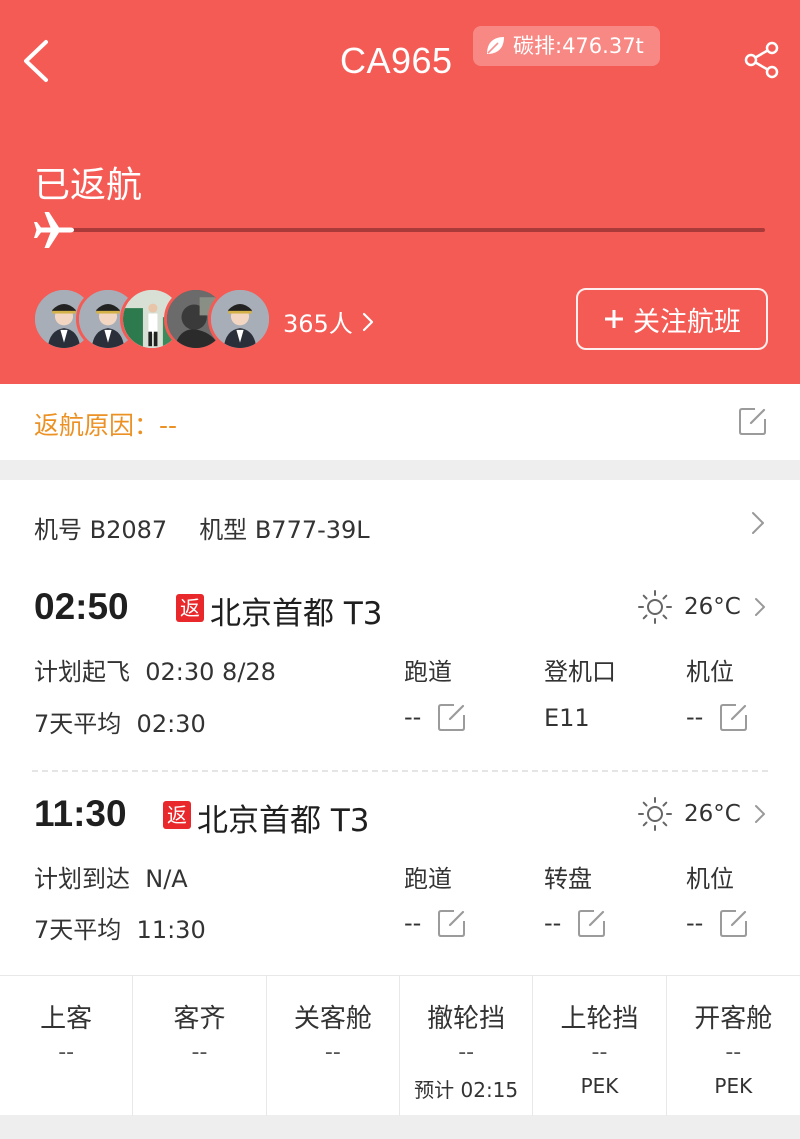 This screenshot has width=800, height=1139. I want to click on departure-weather: 26°C, so click(702, 607).